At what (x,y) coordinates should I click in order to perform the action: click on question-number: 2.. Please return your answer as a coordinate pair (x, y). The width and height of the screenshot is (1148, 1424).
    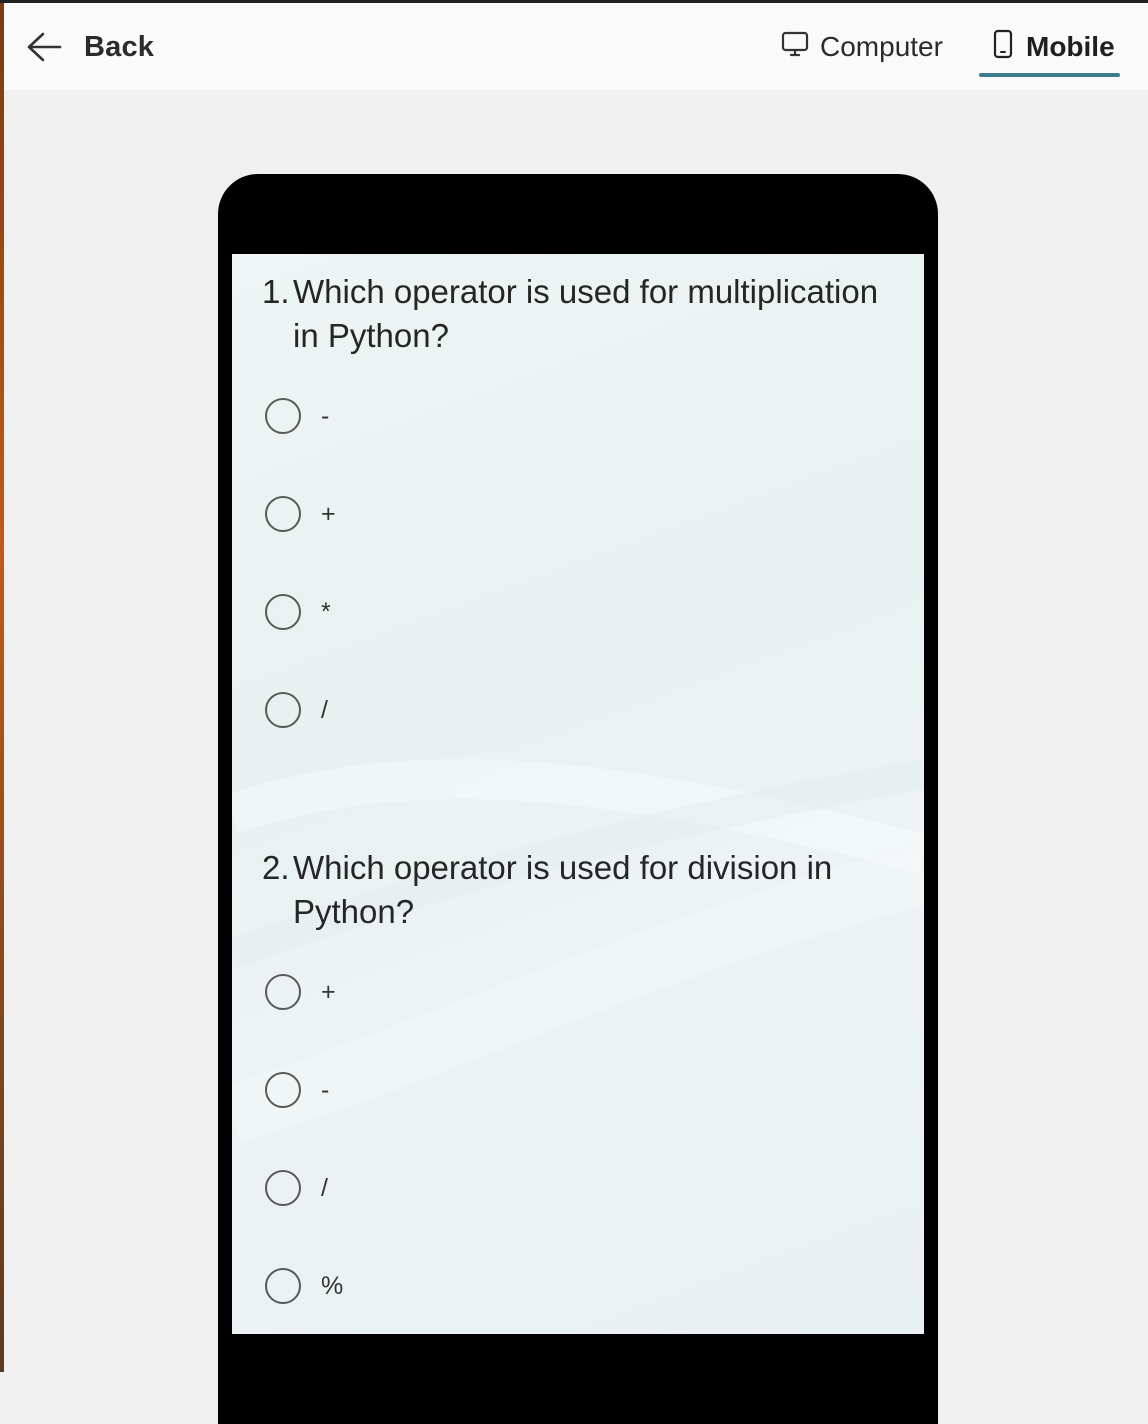
    Looking at the image, I should click on (276, 867).